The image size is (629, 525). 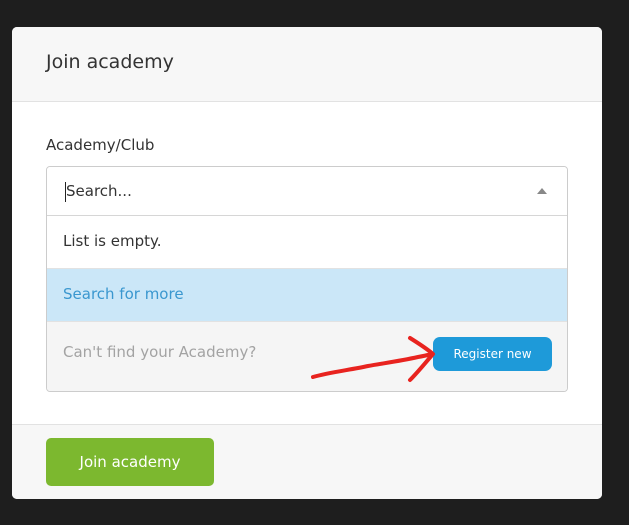 I want to click on modal-footer: Join academy, so click(x=307, y=461).